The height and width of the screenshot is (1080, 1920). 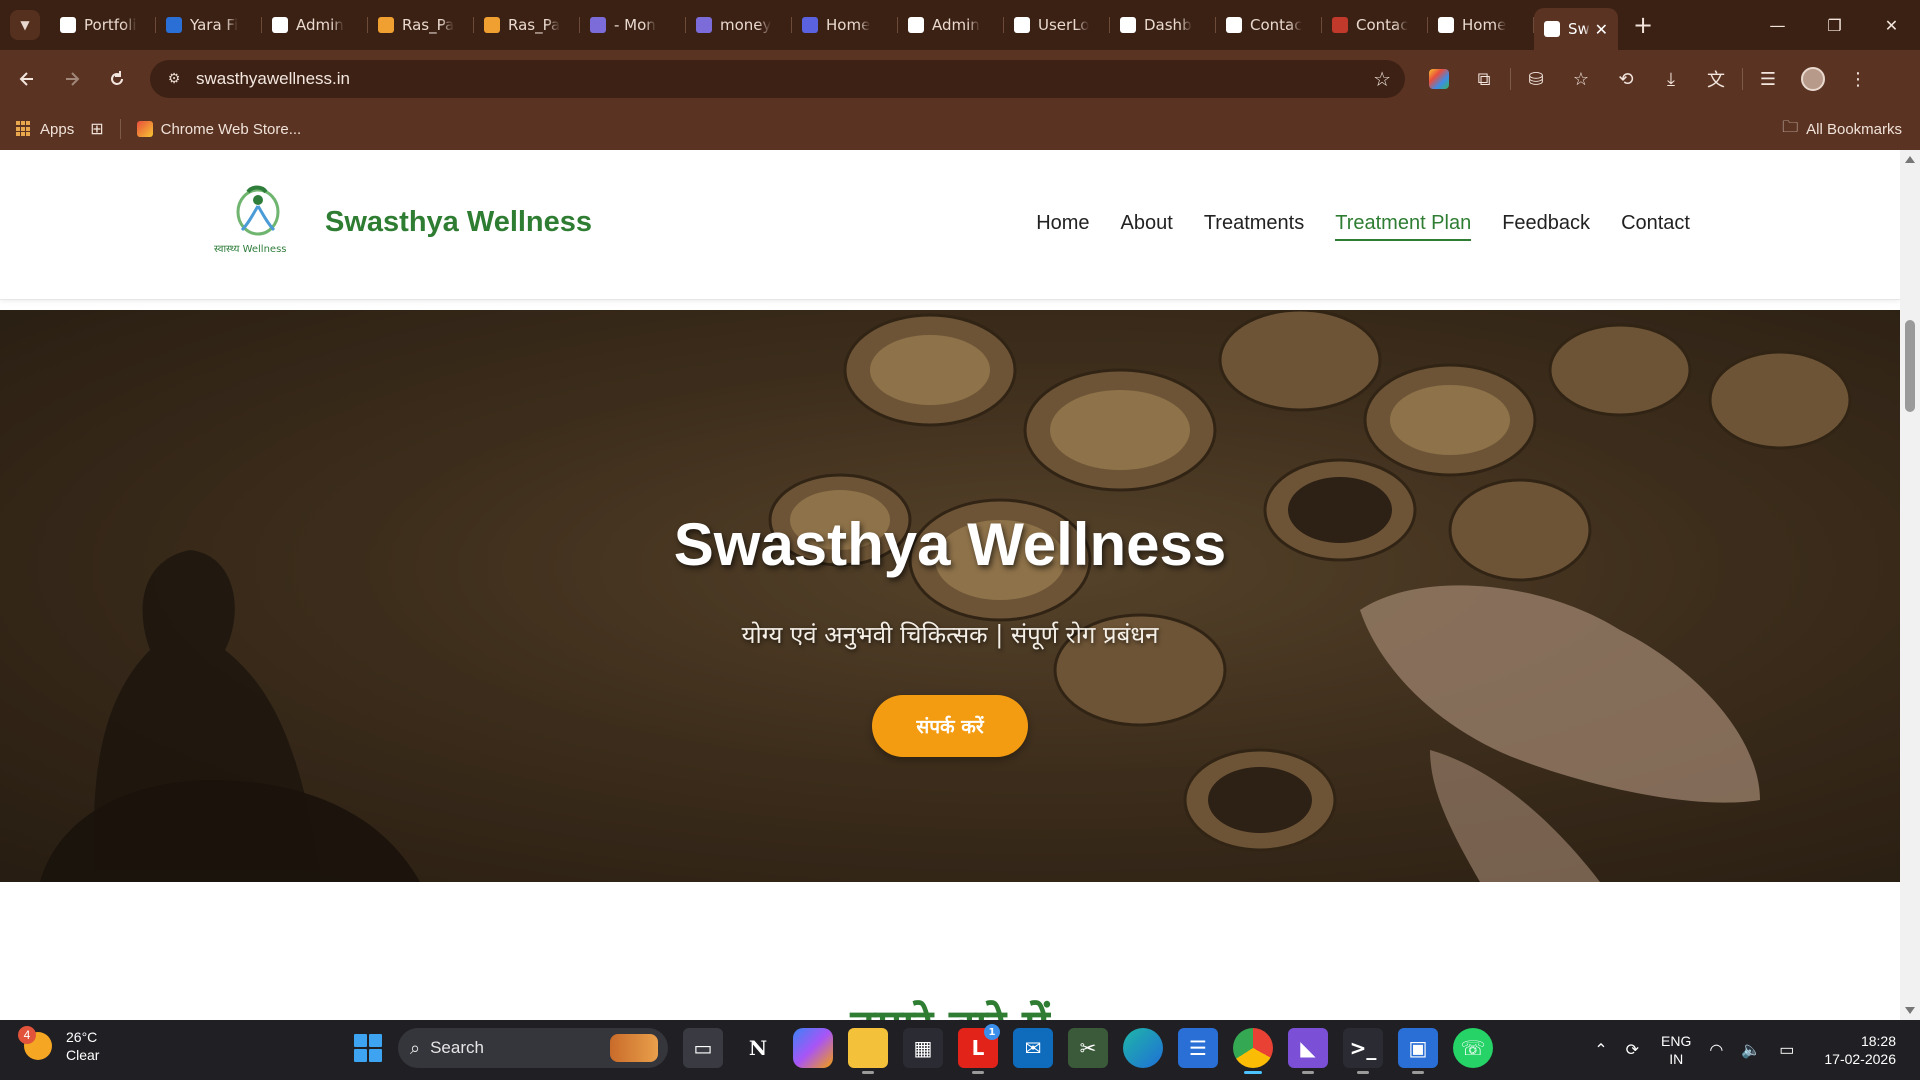 What do you see at coordinates (1671, 79) in the screenshot?
I see `download-icon: ⤓` at bounding box center [1671, 79].